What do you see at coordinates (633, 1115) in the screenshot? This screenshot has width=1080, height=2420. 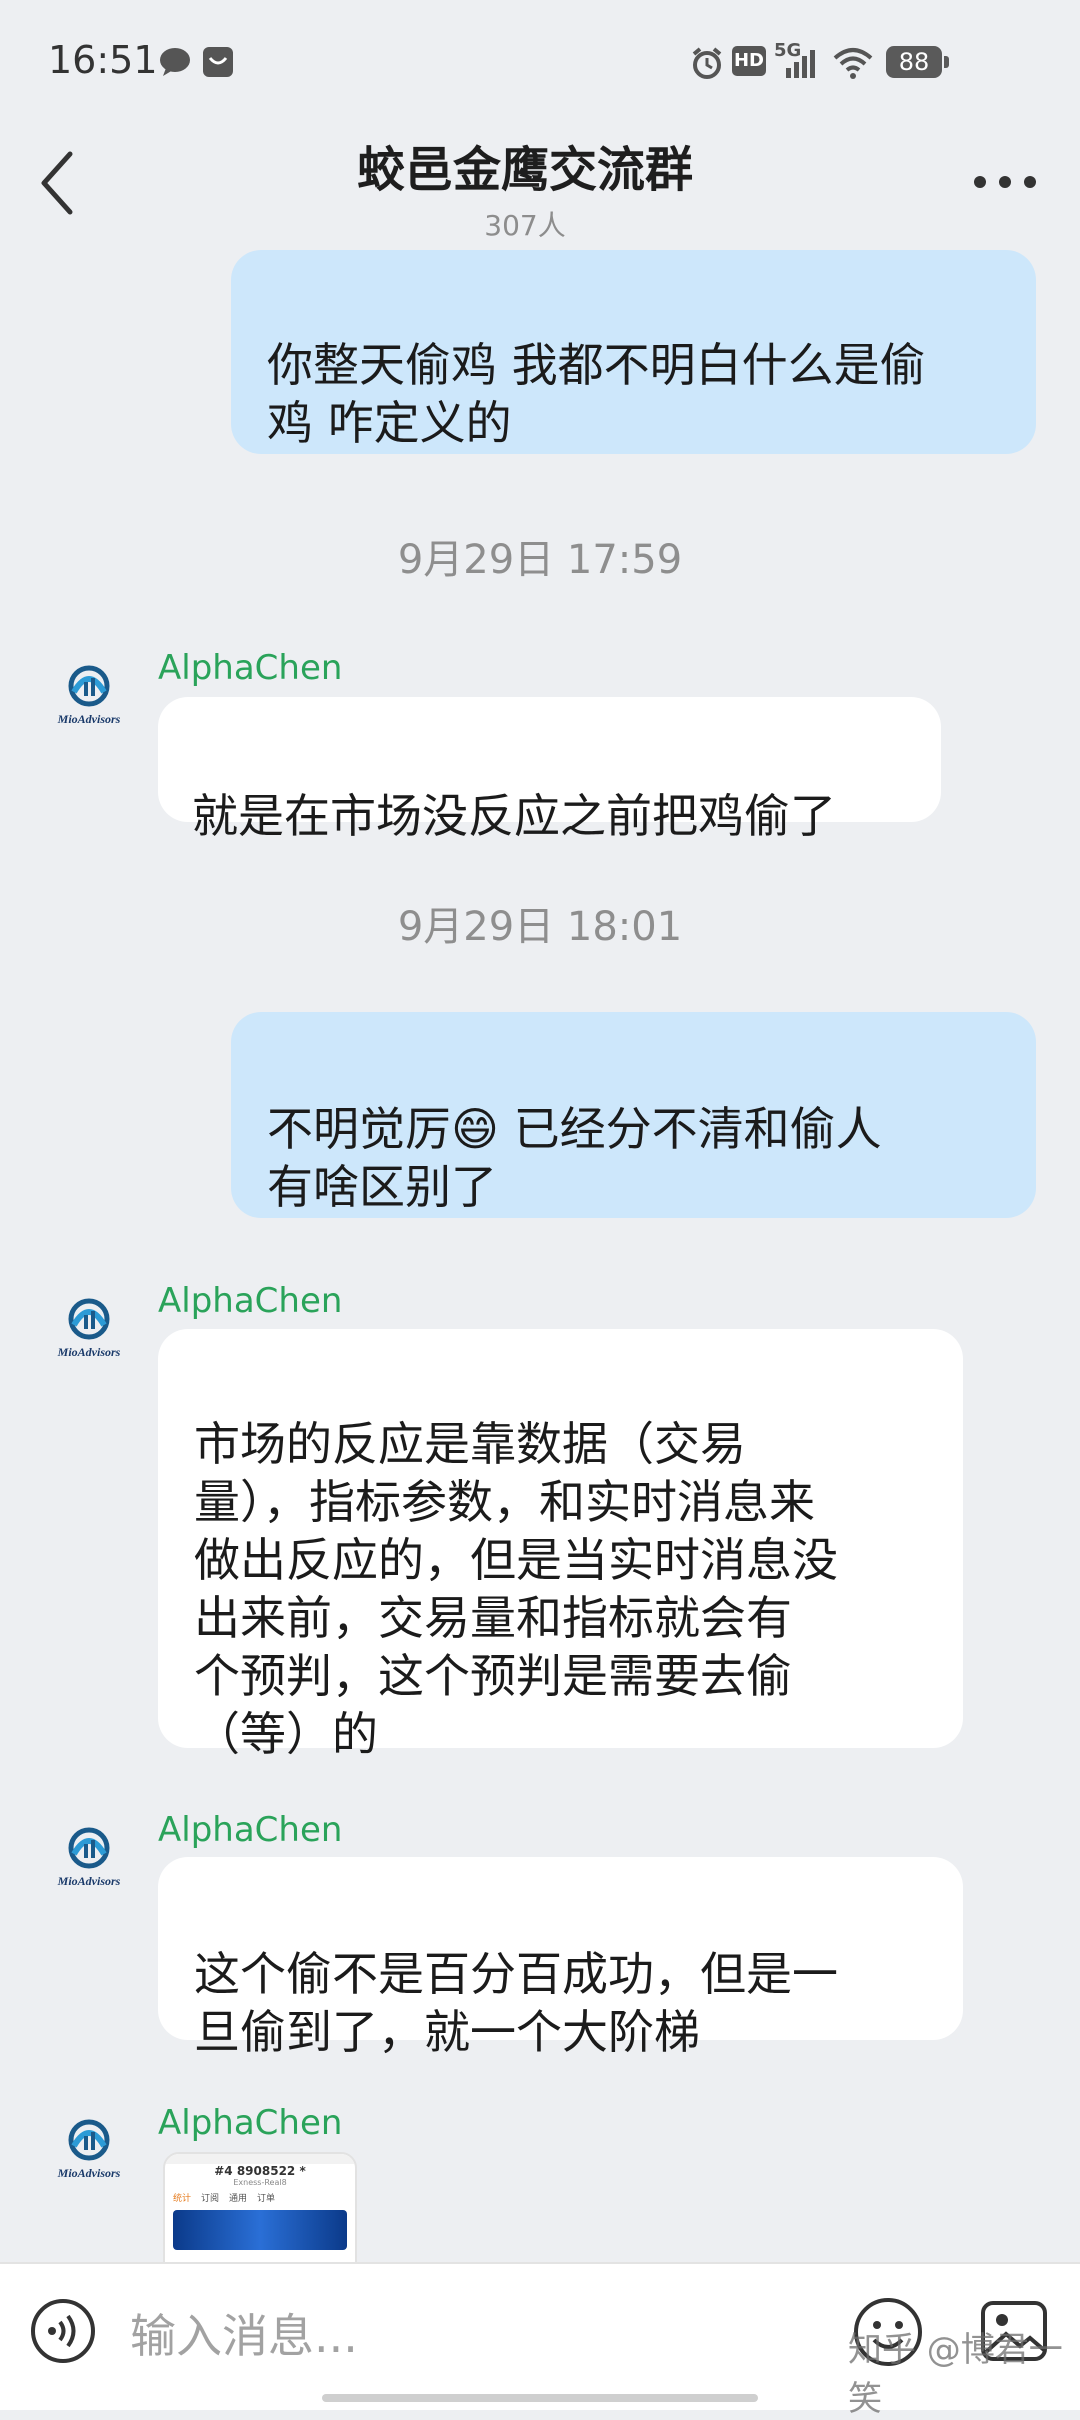 I see `outgoing-message: 不明觉厉😄 已经分不清和偷人 有啥区别了` at bounding box center [633, 1115].